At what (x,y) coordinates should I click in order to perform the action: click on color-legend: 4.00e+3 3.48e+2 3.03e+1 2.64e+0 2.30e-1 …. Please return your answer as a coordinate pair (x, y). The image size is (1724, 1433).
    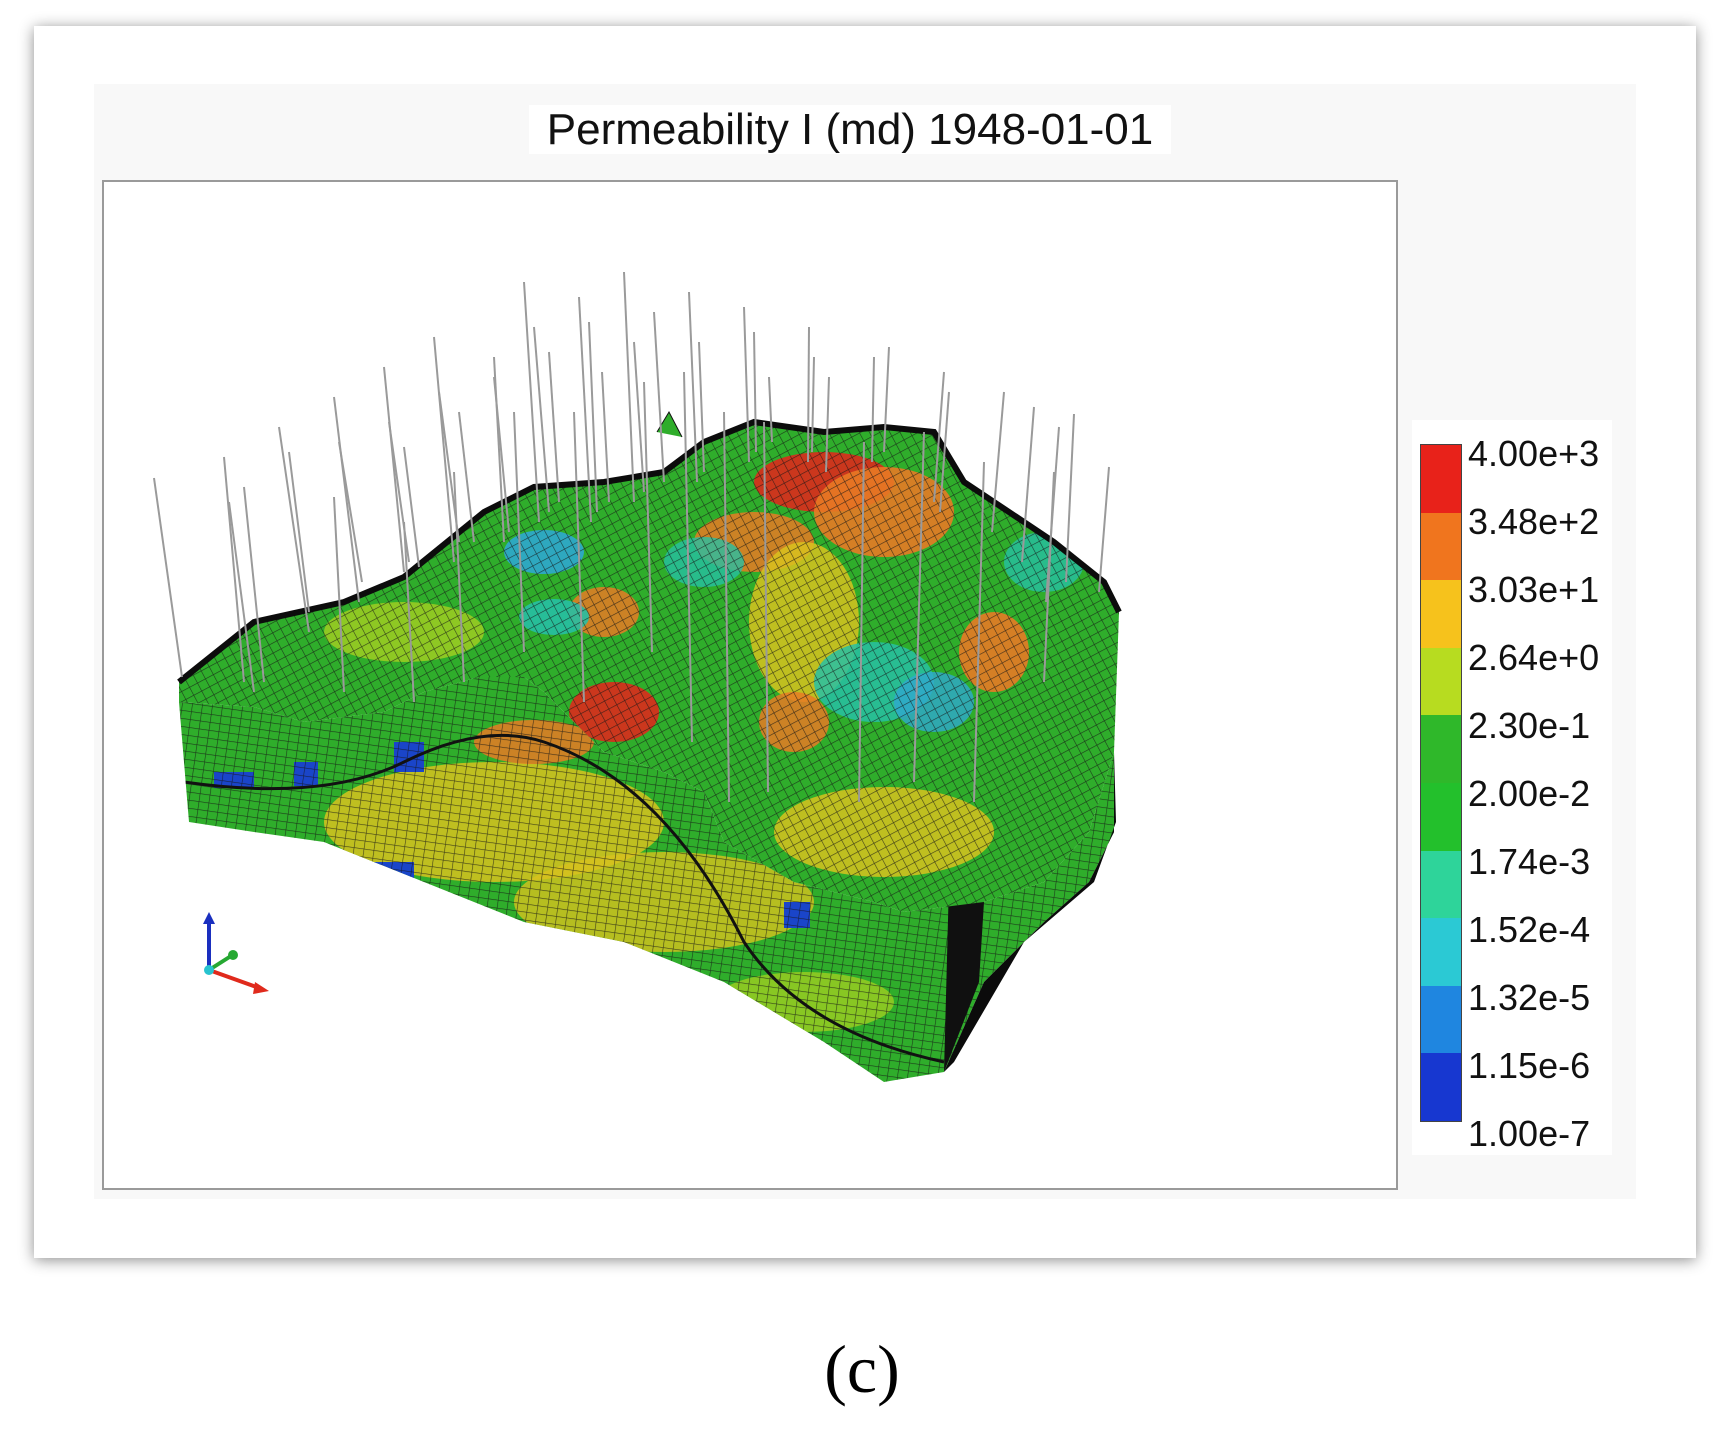
    Looking at the image, I should click on (1512, 787).